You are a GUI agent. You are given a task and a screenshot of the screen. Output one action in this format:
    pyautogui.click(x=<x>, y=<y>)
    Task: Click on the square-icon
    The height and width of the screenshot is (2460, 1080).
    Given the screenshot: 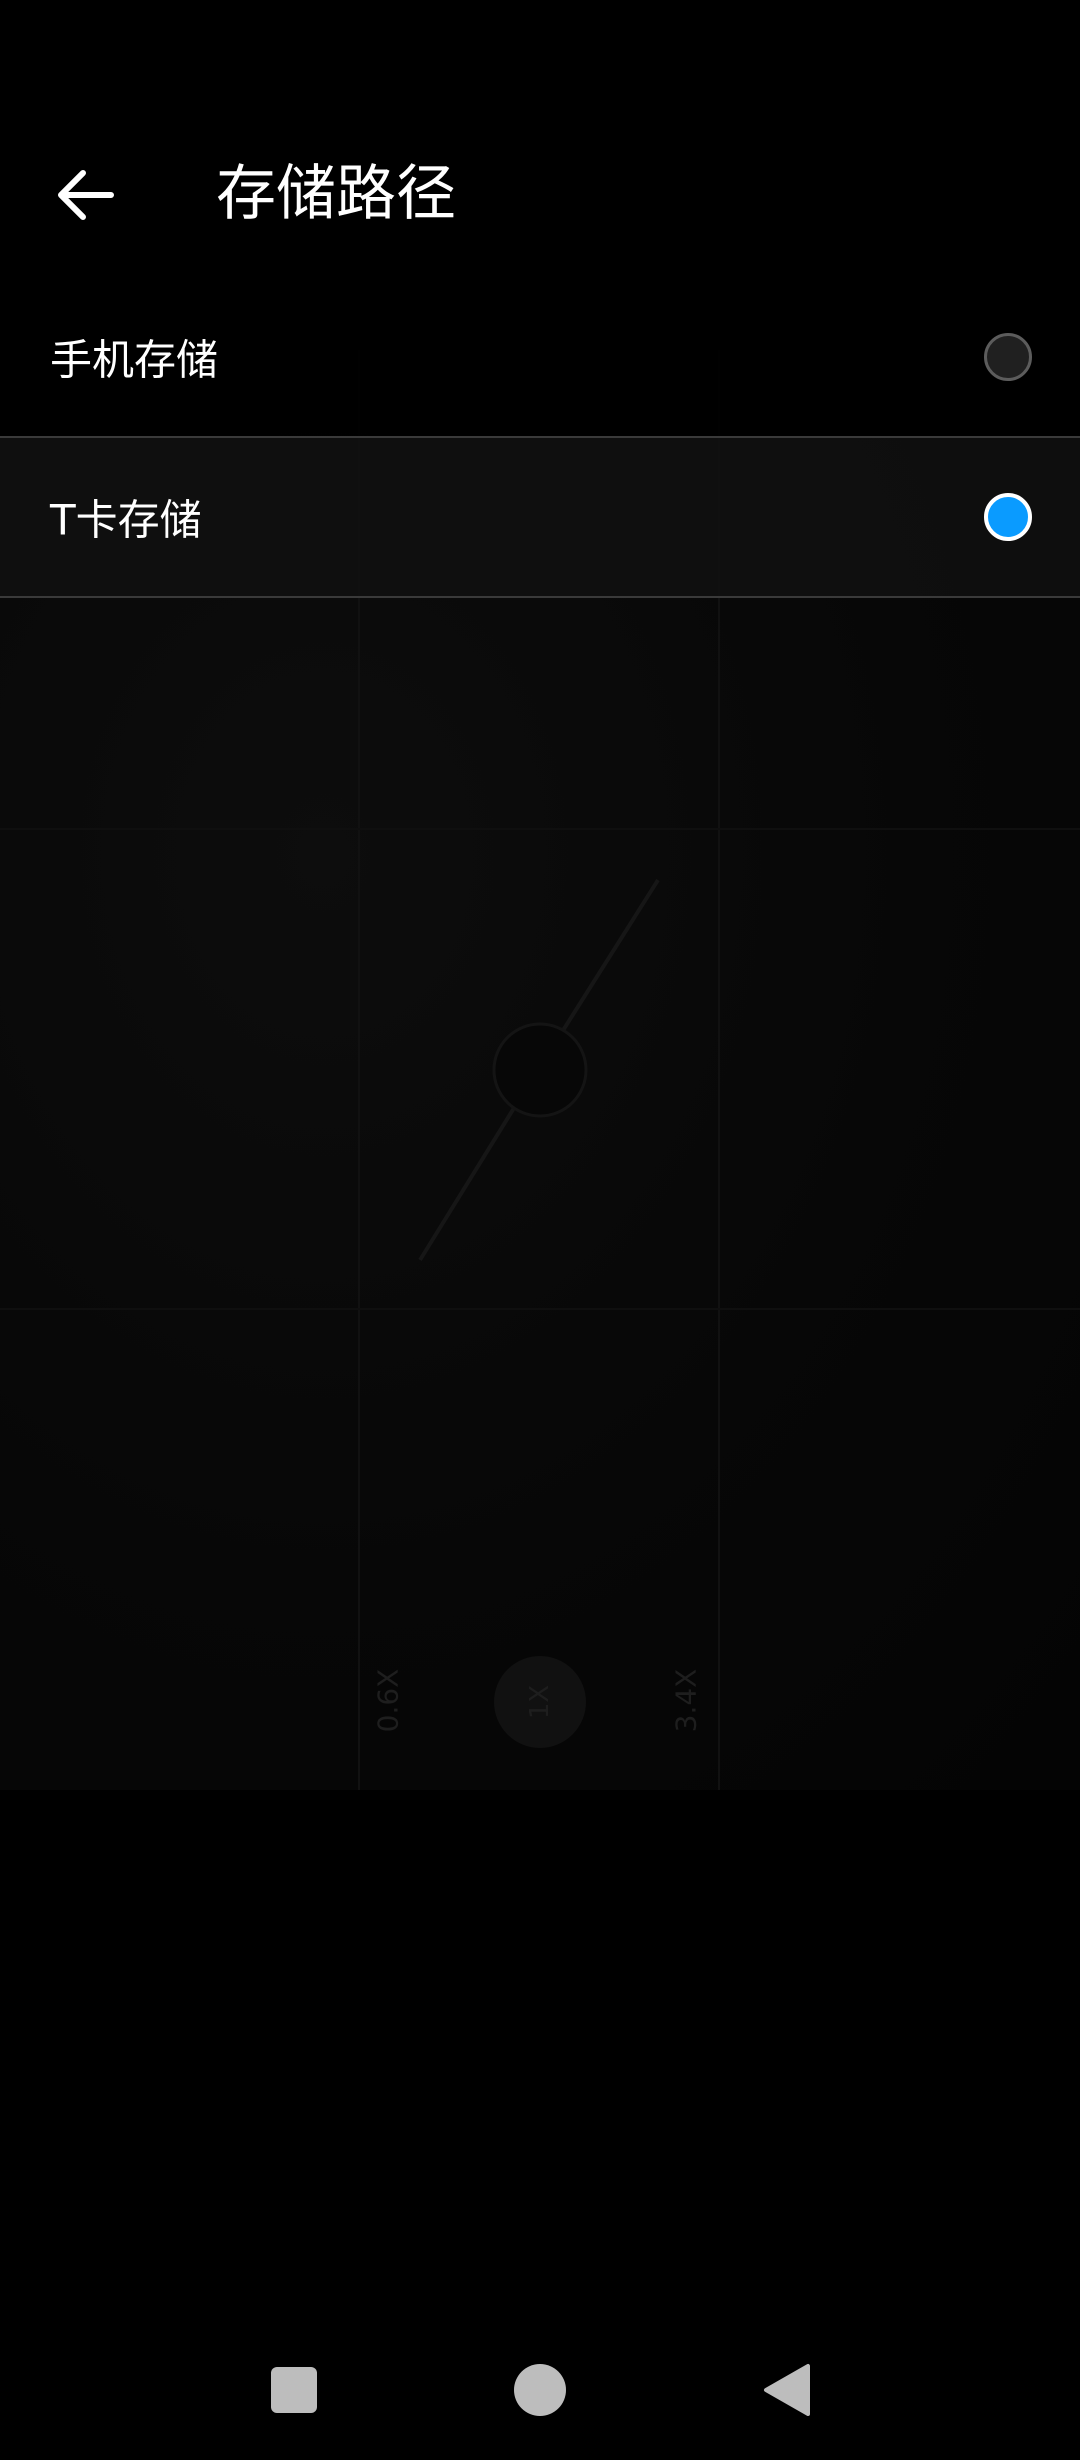 What is the action you would take?
    pyautogui.click(x=294, y=2390)
    